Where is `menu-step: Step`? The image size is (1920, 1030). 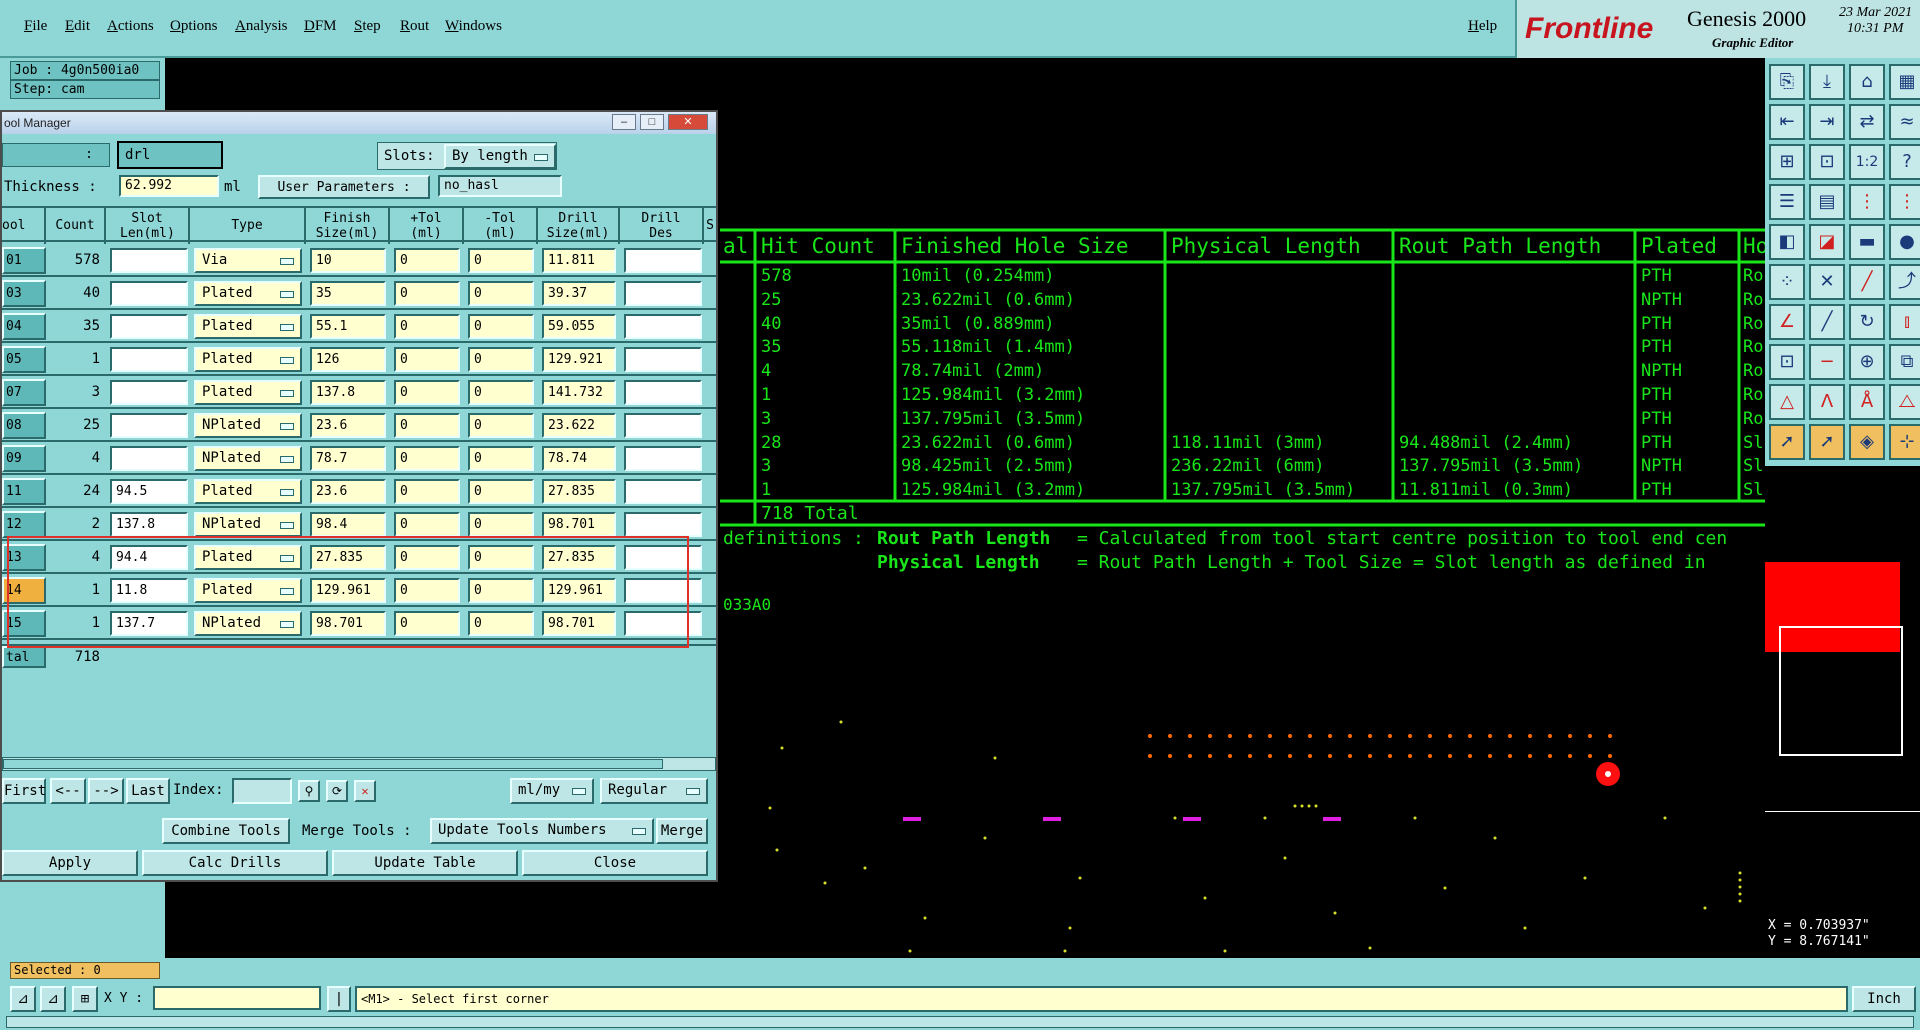
menu-step: Step is located at coordinates (367, 26).